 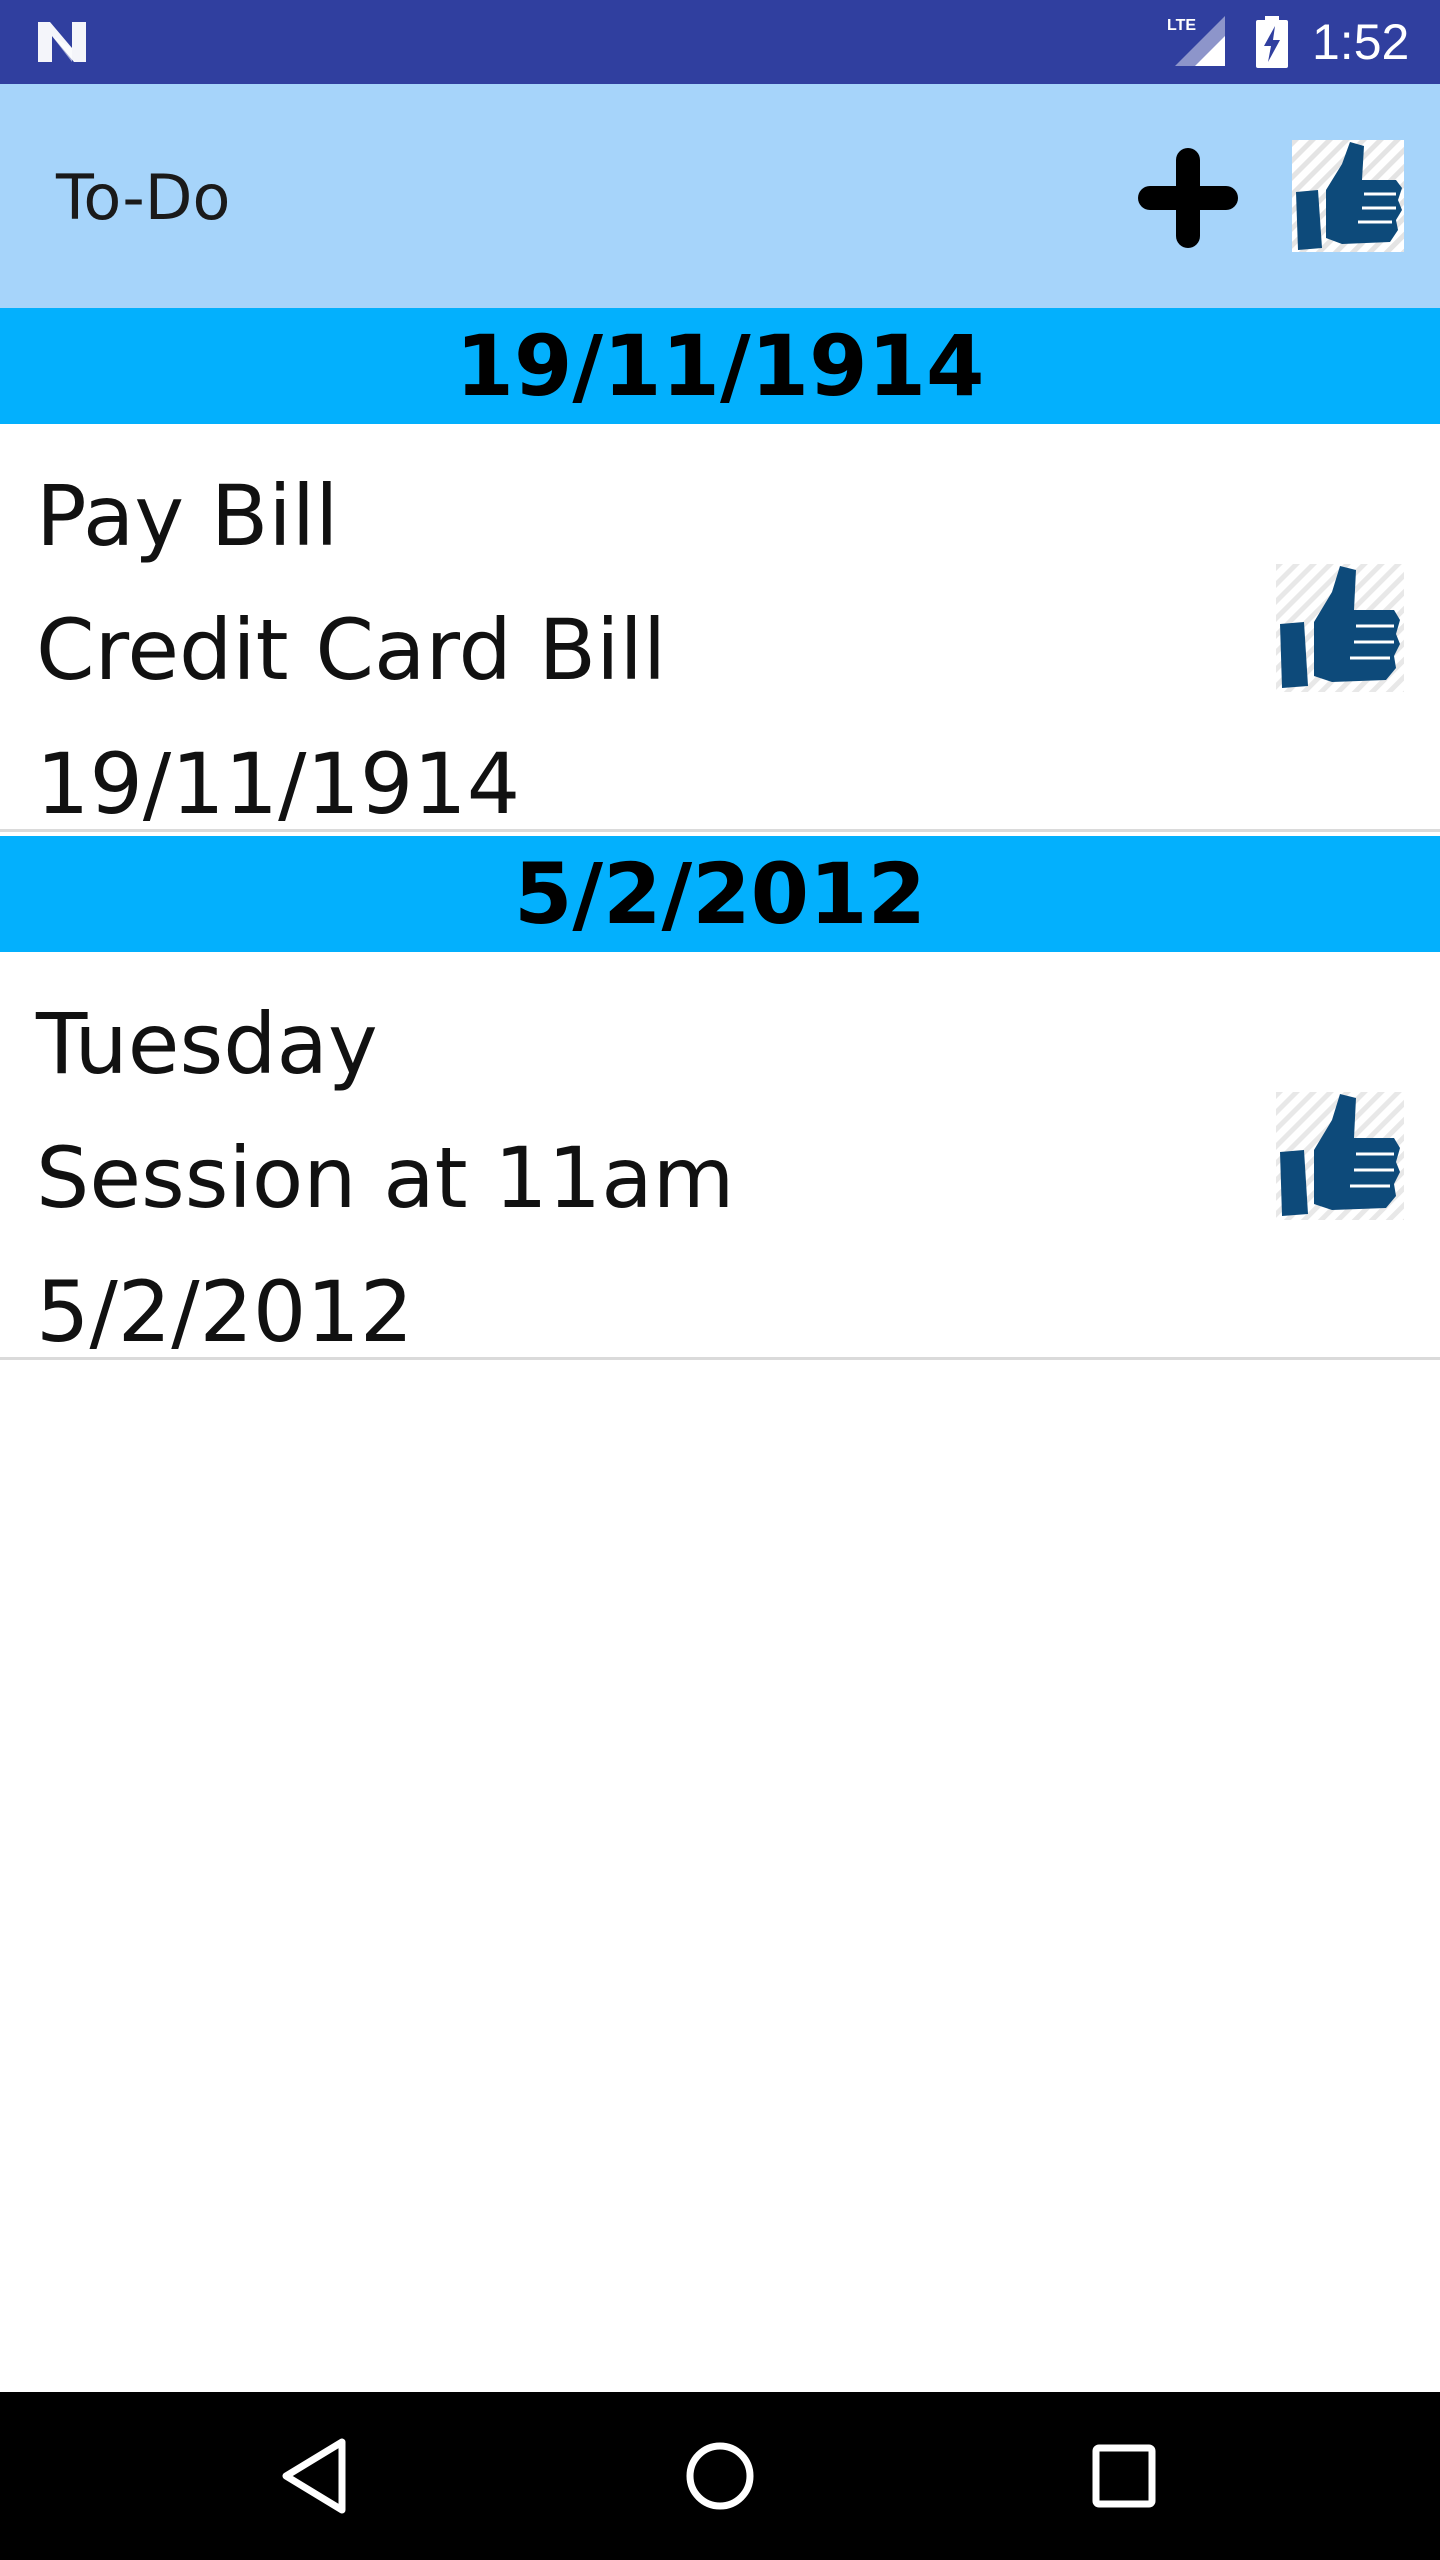 I want to click on notification-n-icon, so click(x=62, y=42).